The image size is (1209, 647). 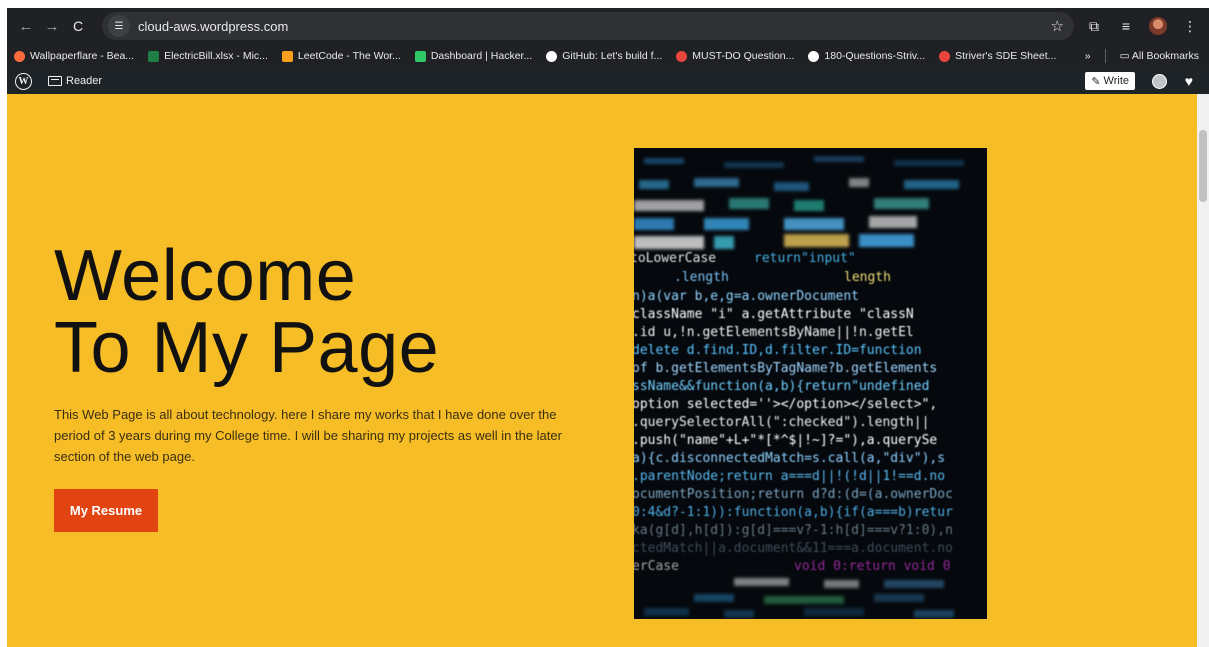 I want to click on profile-avatar, so click(x=1158, y=26).